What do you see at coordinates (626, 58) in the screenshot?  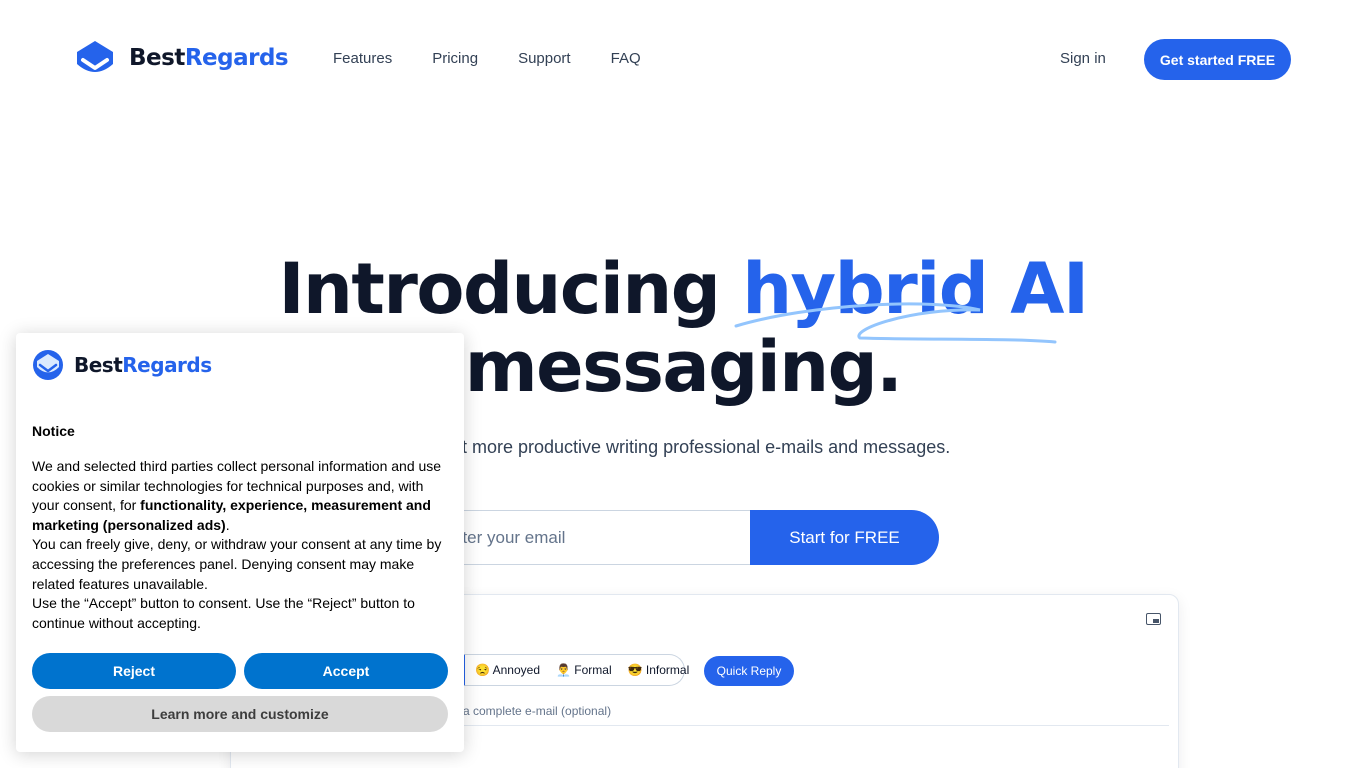 I see `nav-item-faq: FAQ` at bounding box center [626, 58].